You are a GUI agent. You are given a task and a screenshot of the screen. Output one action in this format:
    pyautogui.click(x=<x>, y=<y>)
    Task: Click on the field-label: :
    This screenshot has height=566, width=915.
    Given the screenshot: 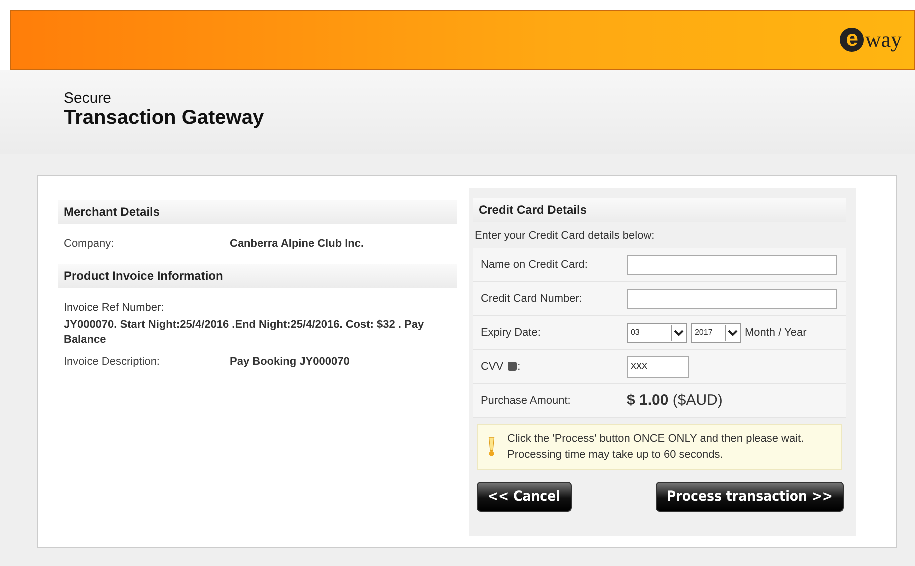 What is the action you would take?
    pyautogui.click(x=519, y=366)
    